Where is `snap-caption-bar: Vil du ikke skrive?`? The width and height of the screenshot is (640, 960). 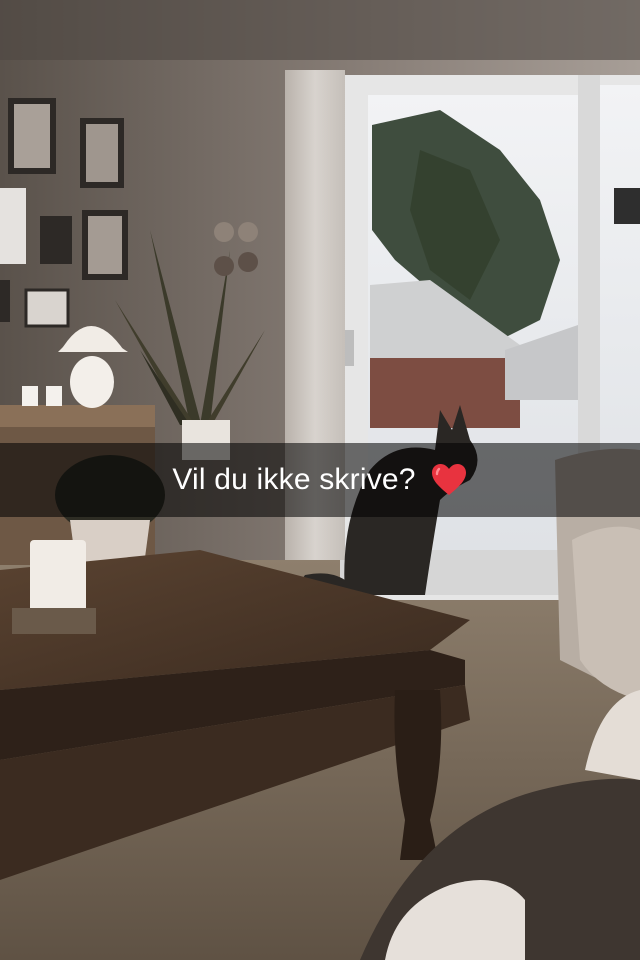
snap-caption-bar: Vil du ikke skrive? is located at coordinates (320, 480).